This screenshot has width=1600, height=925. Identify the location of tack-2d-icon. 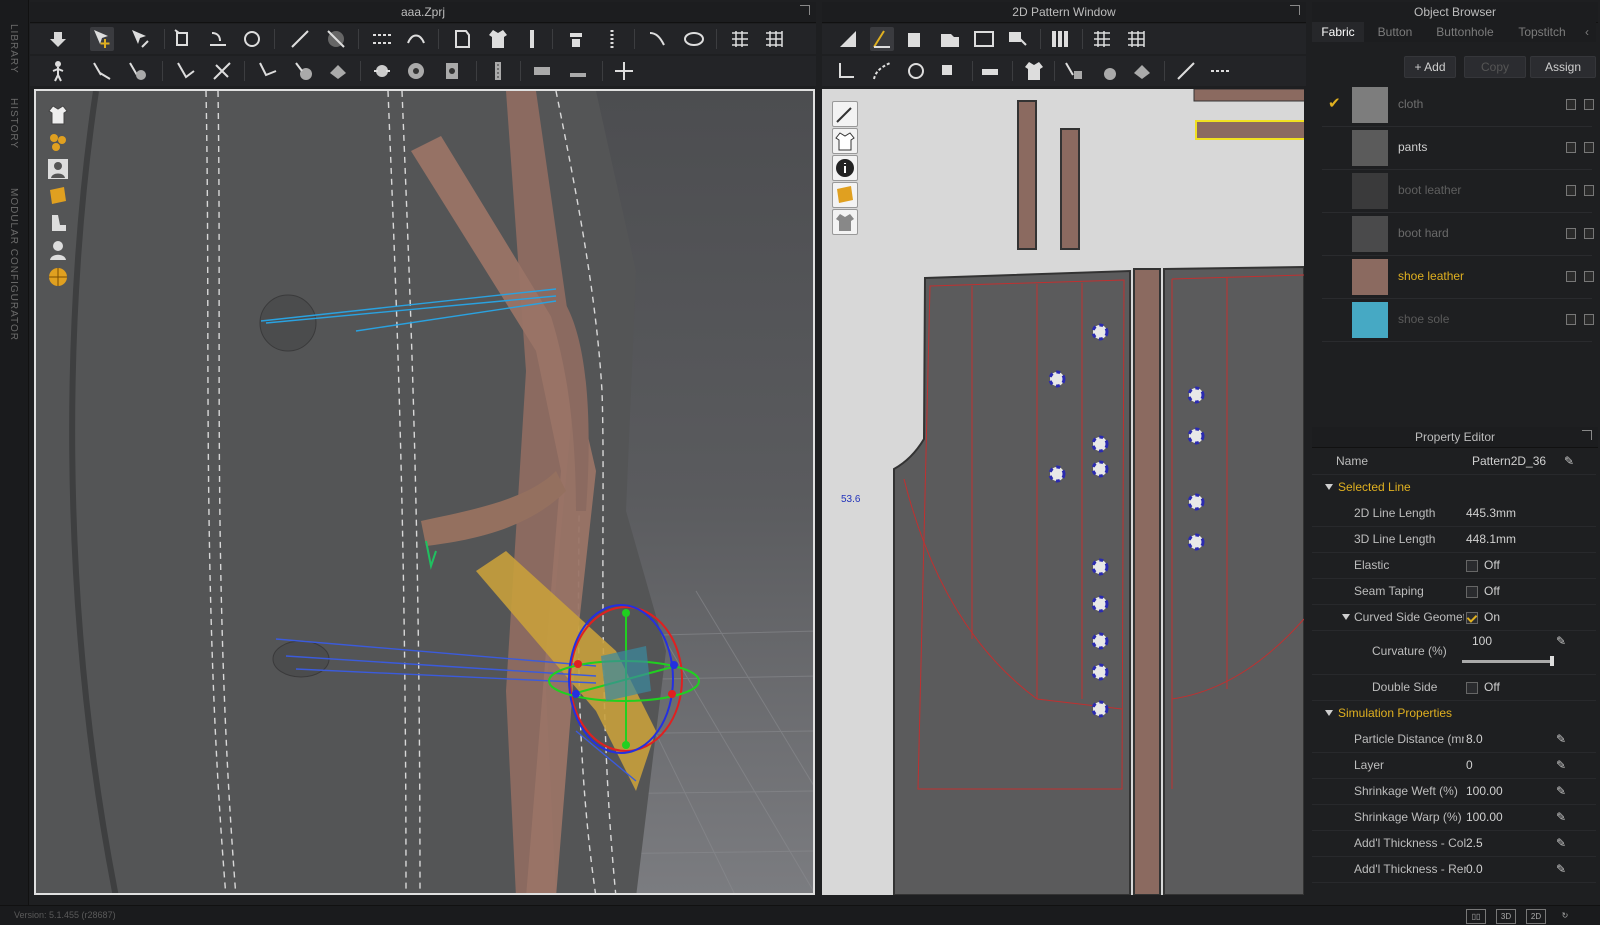
(950, 71).